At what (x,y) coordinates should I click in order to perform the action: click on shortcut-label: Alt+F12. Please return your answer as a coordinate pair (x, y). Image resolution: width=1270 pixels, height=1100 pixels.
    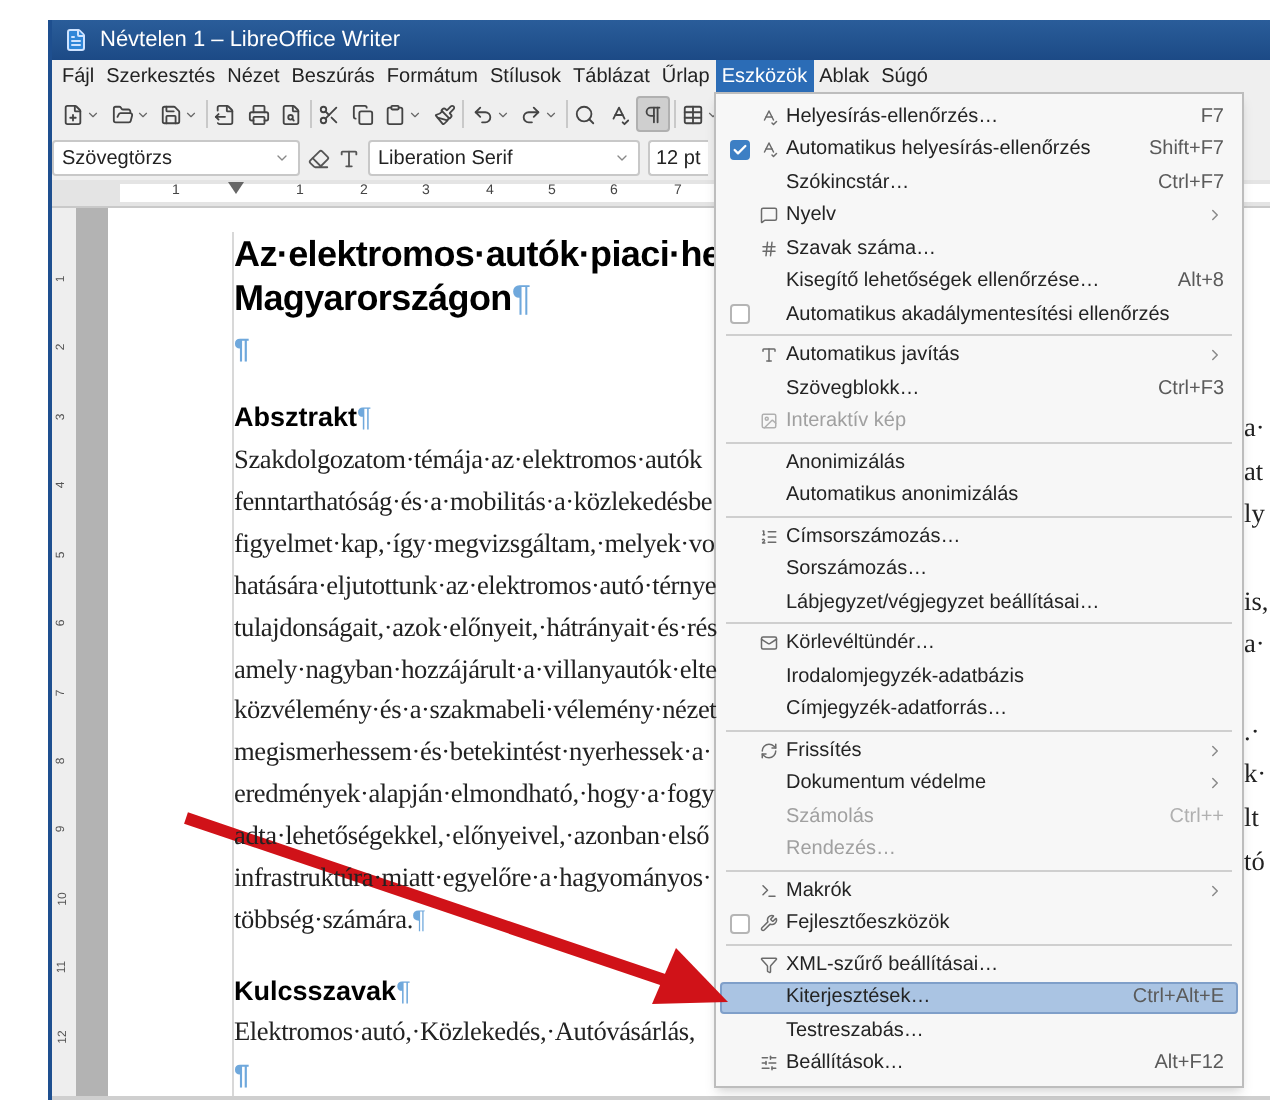
    Looking at the image, I should click on (1189, 1064).